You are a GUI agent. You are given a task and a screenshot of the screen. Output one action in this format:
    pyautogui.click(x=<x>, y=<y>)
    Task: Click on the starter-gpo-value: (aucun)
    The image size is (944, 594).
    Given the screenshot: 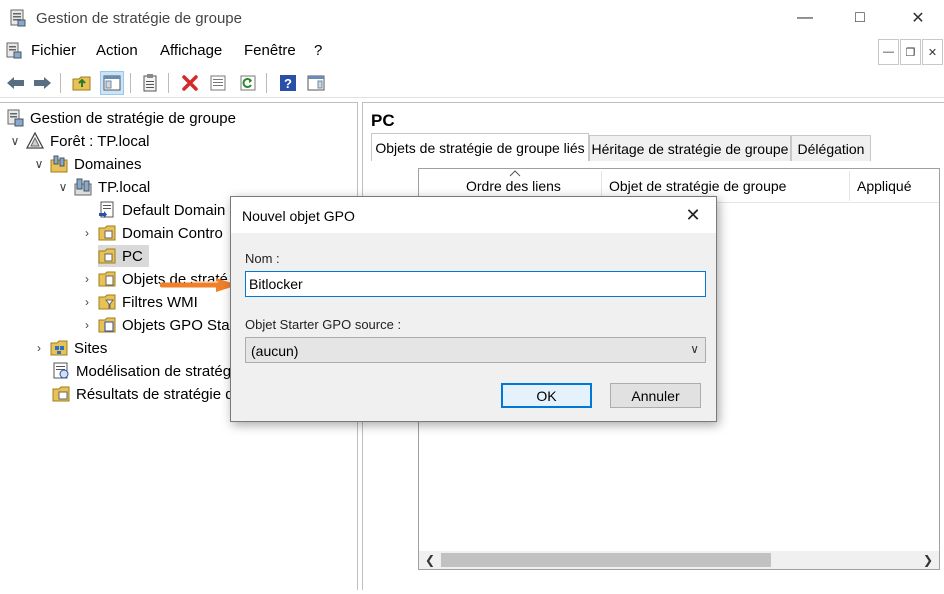 What is the action you would take?
    pyautogui.click(x=275, y=351)
    